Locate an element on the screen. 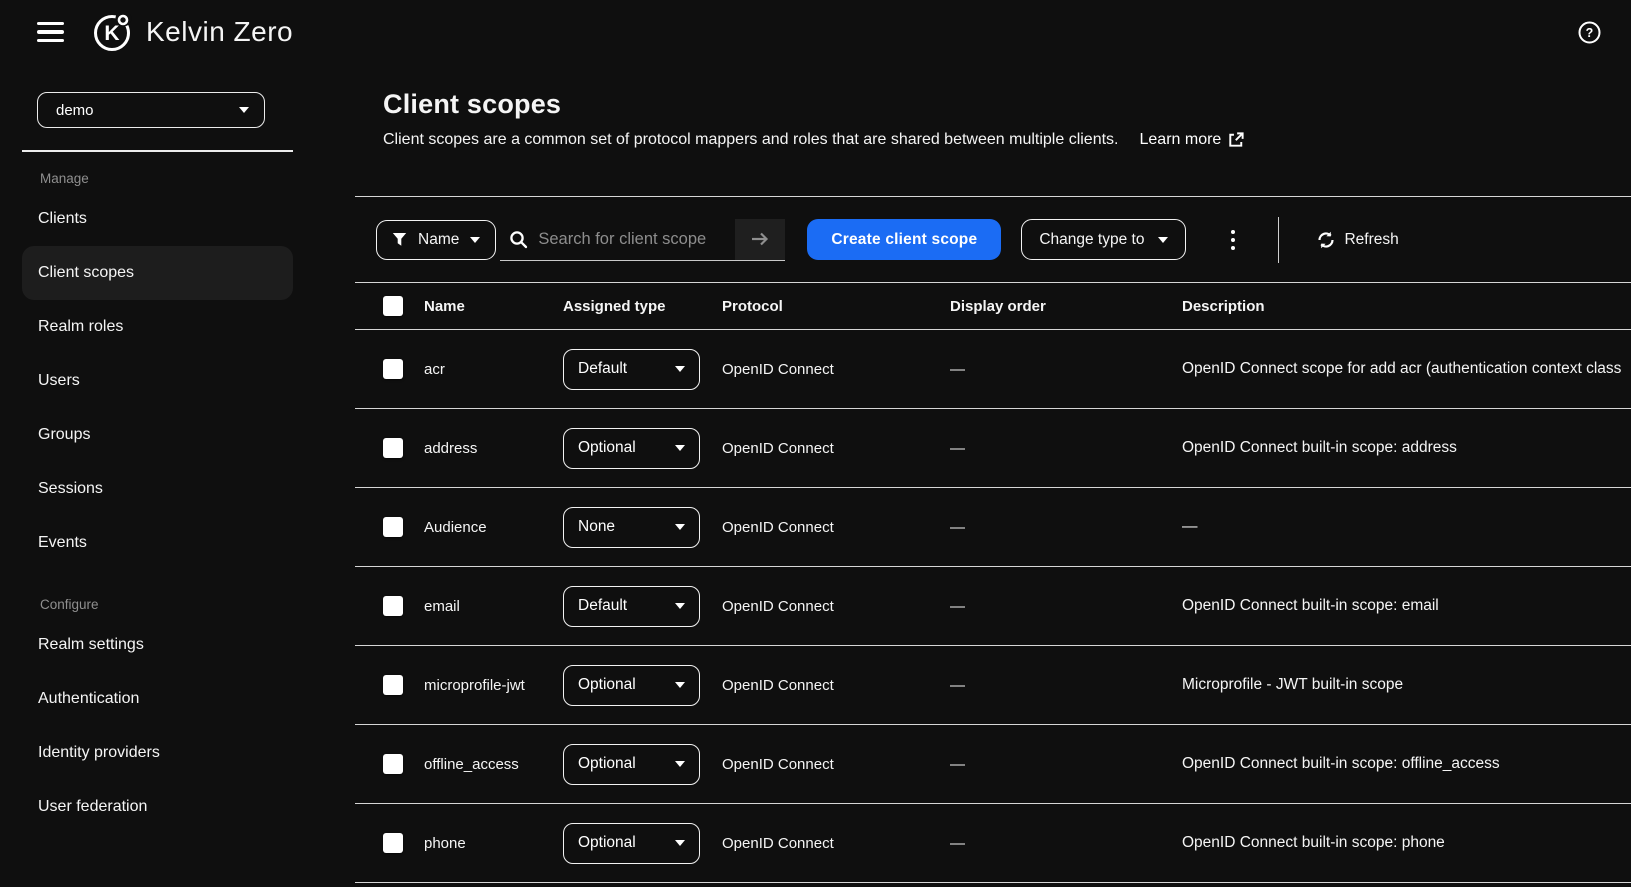 The width and height of the screenshot is (1631, 887). sidebar-item-events: Events is located at coordinates (157, 543).